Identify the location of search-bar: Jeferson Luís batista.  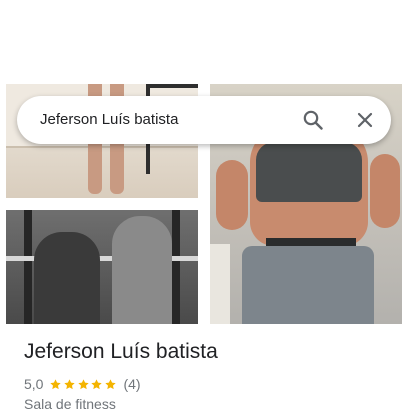
(204, 120).